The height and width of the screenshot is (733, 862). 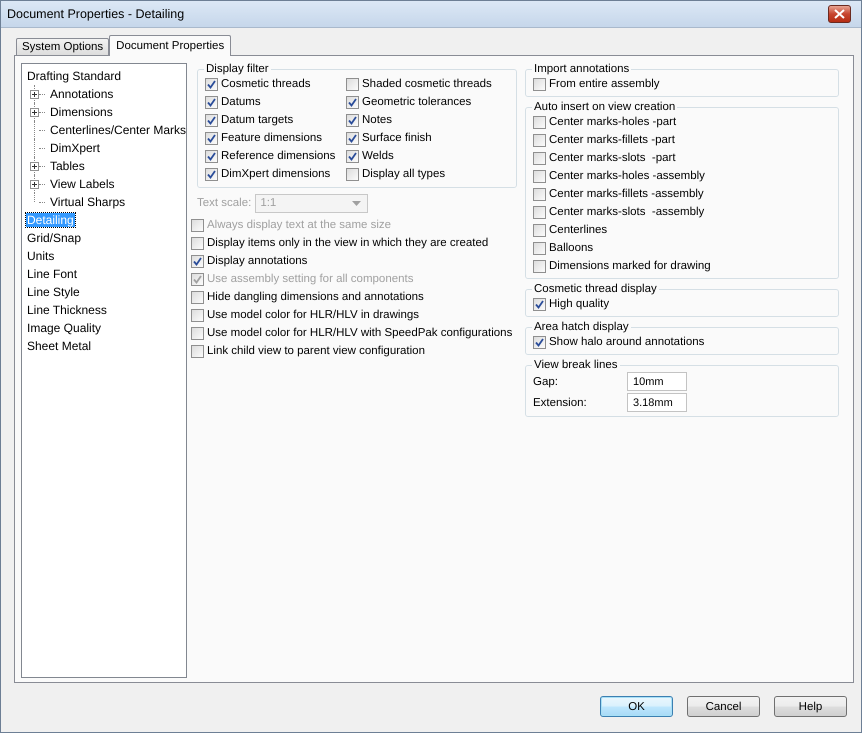 What do you see at coordinates (87, 202) in the screenshot?
I see `tree-item: Virtual Sharps` at bounding box center [87, 202].